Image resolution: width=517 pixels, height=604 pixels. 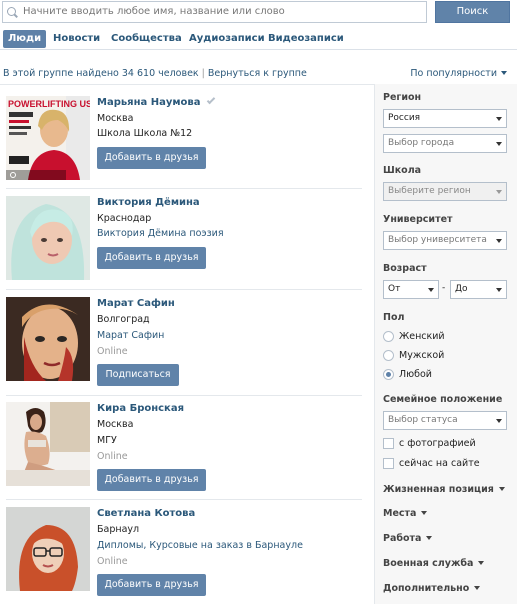 I want to click on country-value: Россия, so click(x=404, y=118).